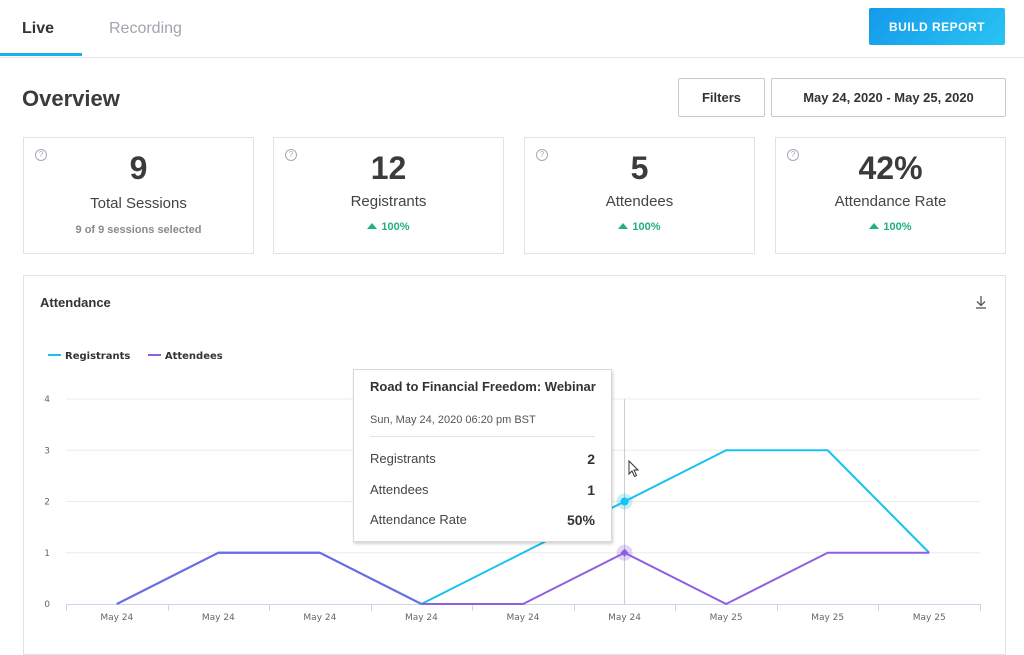 The width and height of the screenshot is (1024, 655). What do you see at coordinates (47, 503) in the screenshot?
I see `y-tick-label: 2` at bounding box center [47, 503].